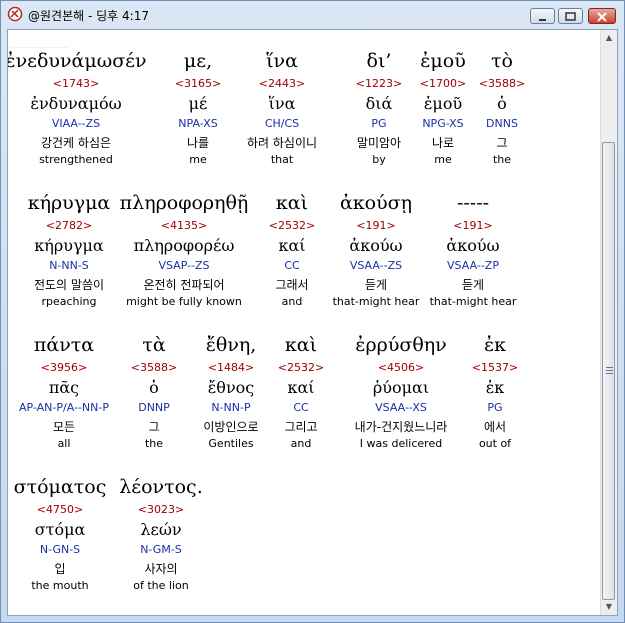  What do you see at coordinates (502, 143) in the screenshot?
I see `word-korean: 그` at bounding box center [502, 143].